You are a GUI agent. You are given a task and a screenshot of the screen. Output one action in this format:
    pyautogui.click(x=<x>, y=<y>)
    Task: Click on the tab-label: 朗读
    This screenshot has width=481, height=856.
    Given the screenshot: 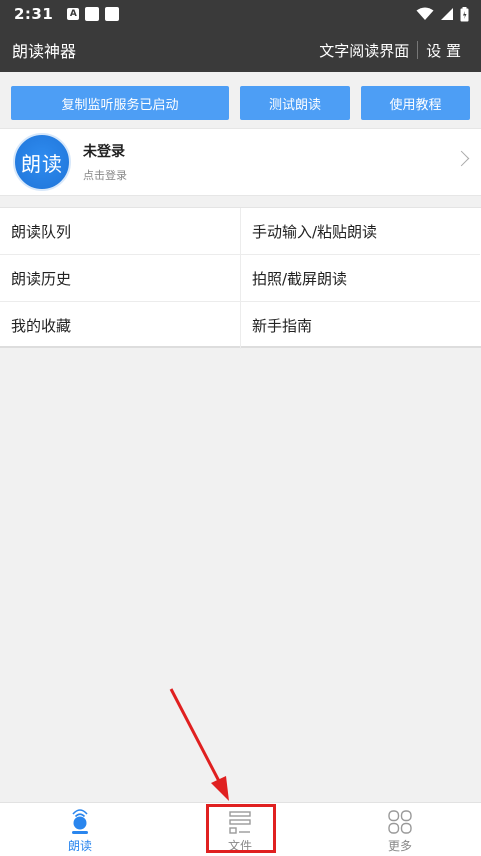 What is the action you would take?
    pyautogui.click(x=79, y=845)
    